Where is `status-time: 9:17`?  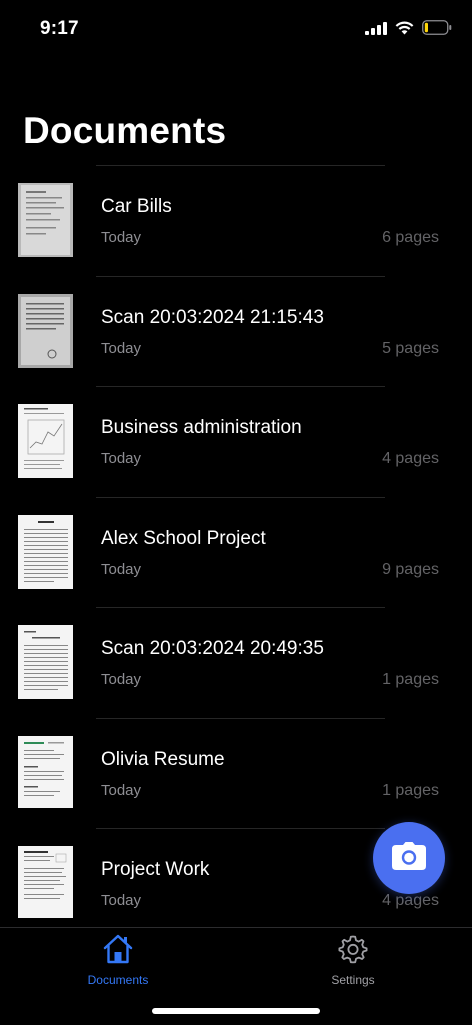 status-time: 9:17 is located at coordinates (59, 28).